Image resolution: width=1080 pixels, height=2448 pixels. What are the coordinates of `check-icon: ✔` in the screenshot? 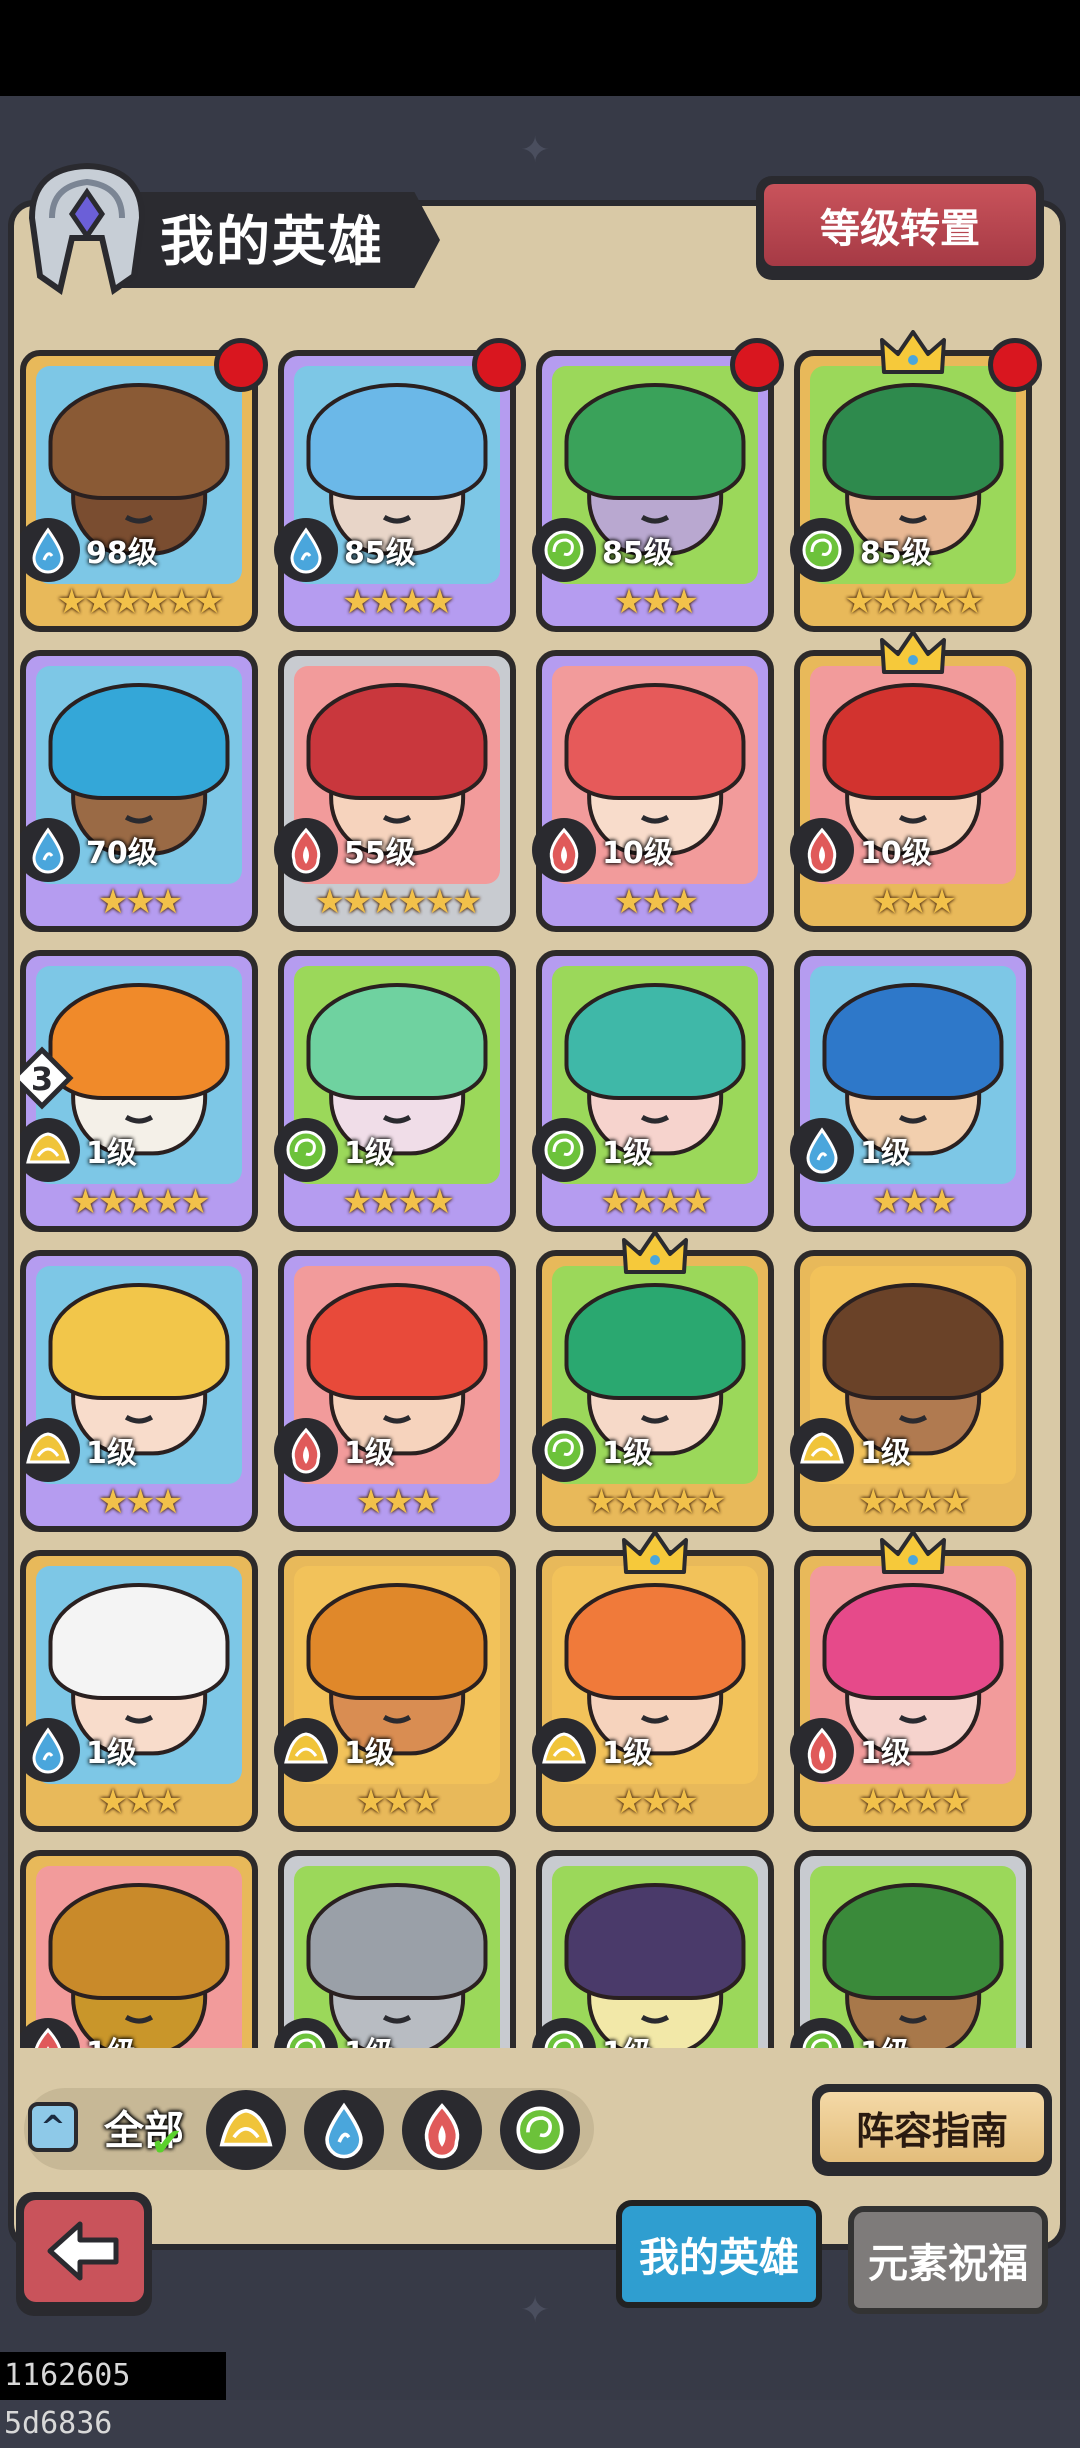 It's located at (167, 2143).